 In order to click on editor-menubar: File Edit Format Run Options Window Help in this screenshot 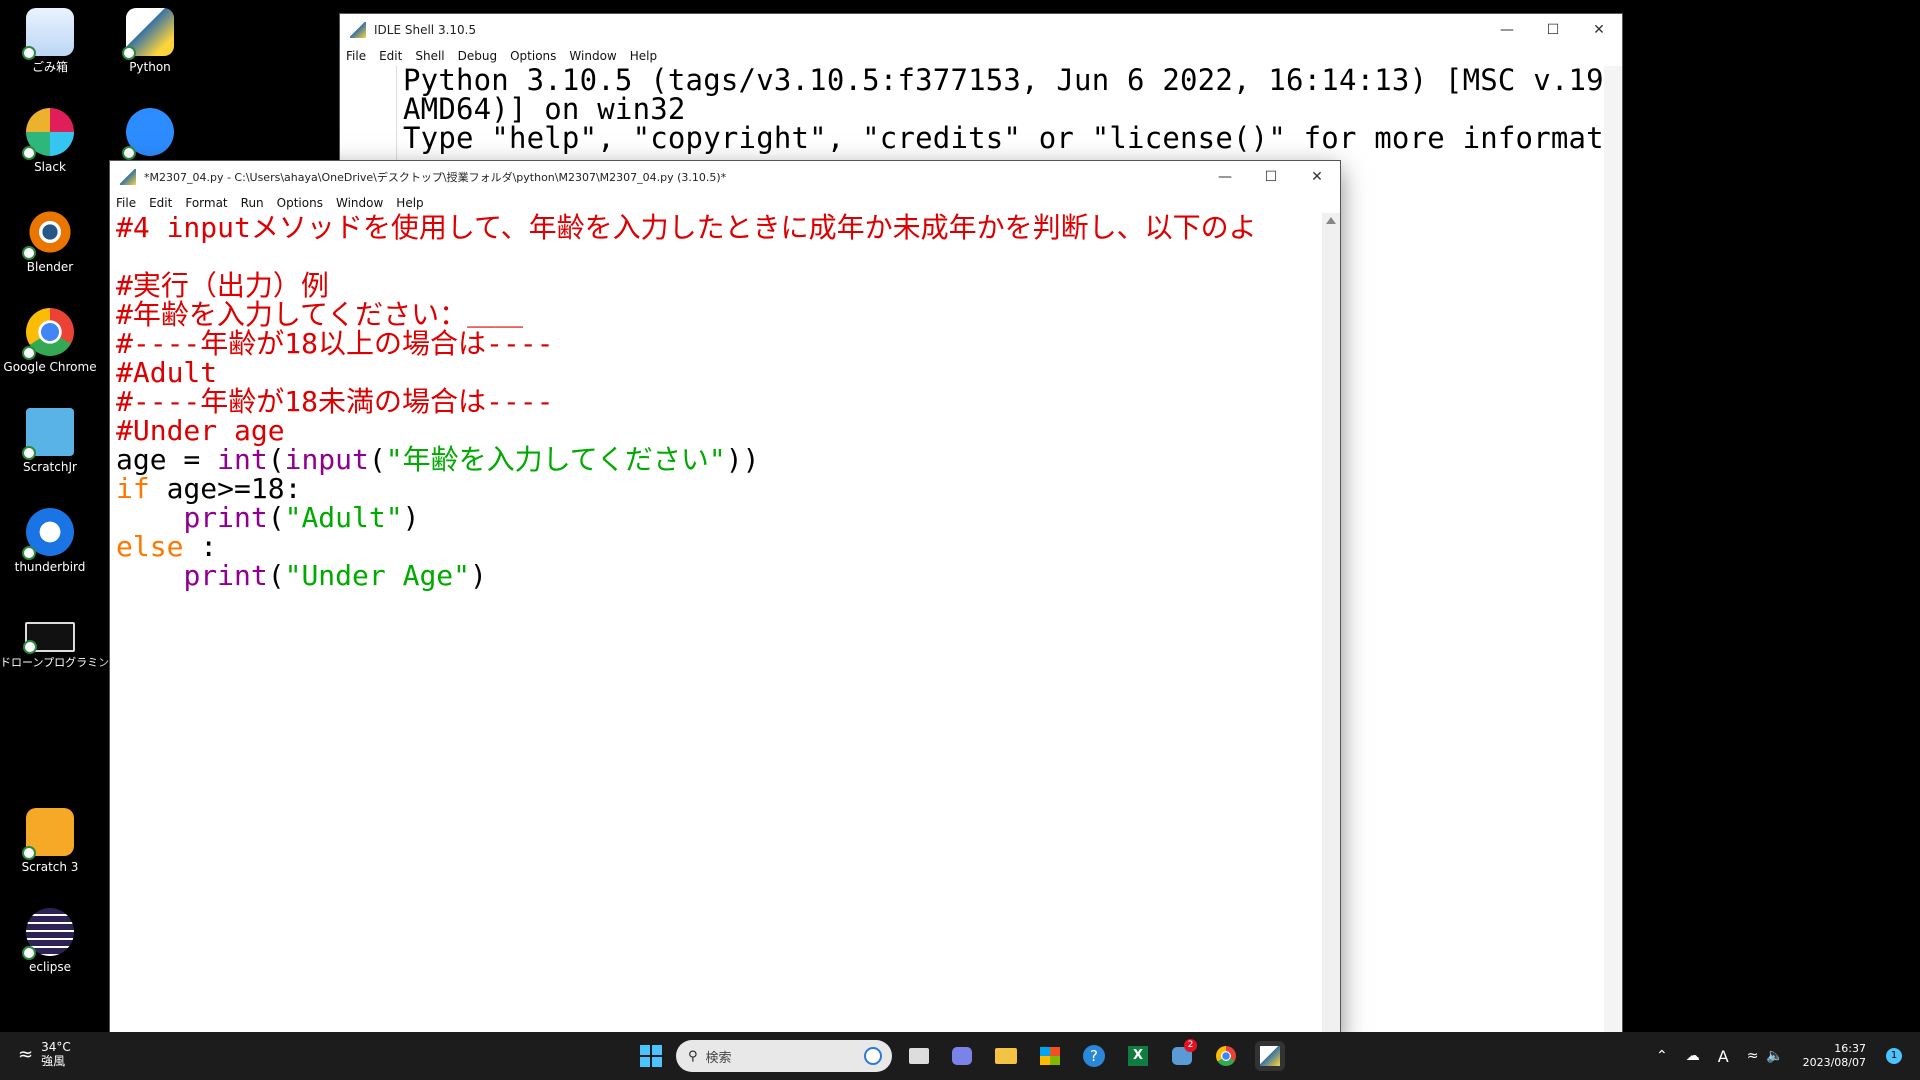, I will do `click(725, 203)`.